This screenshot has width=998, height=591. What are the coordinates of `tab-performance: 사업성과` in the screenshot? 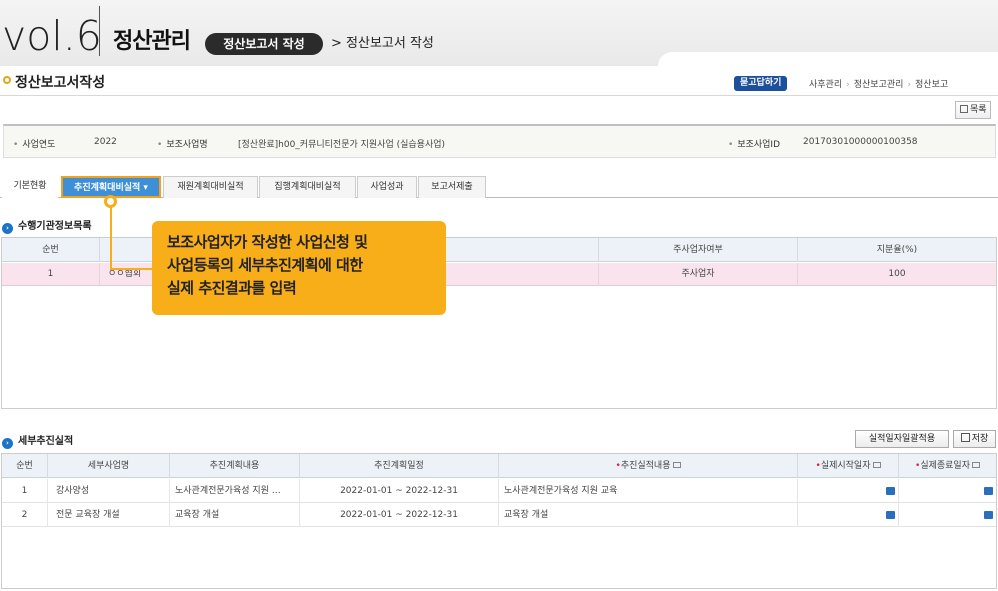 It's located at (387, 187).